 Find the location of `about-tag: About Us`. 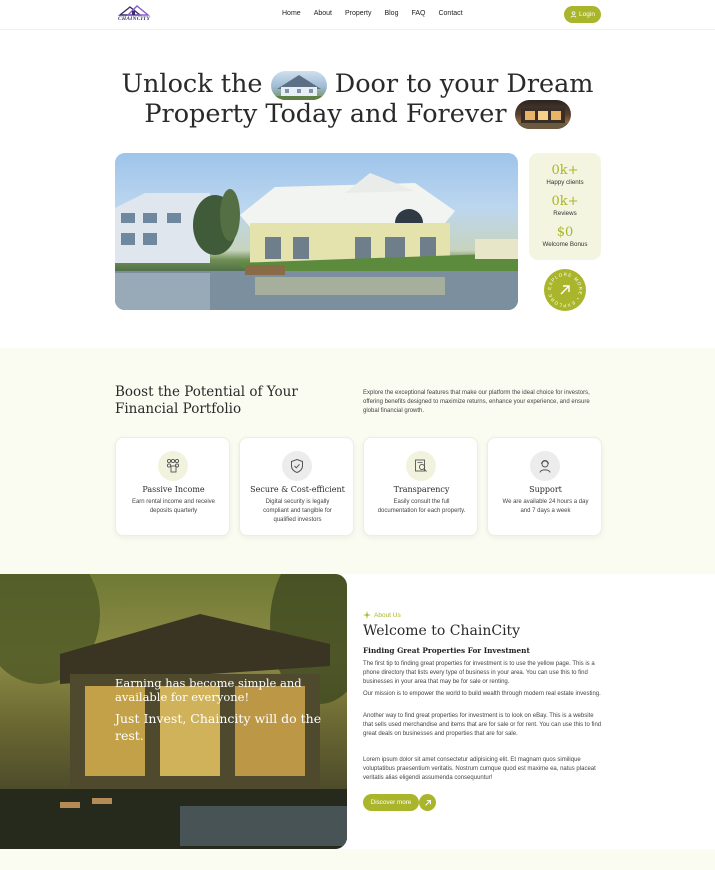

about-tag: About Us is located at coordinates (382, 615).